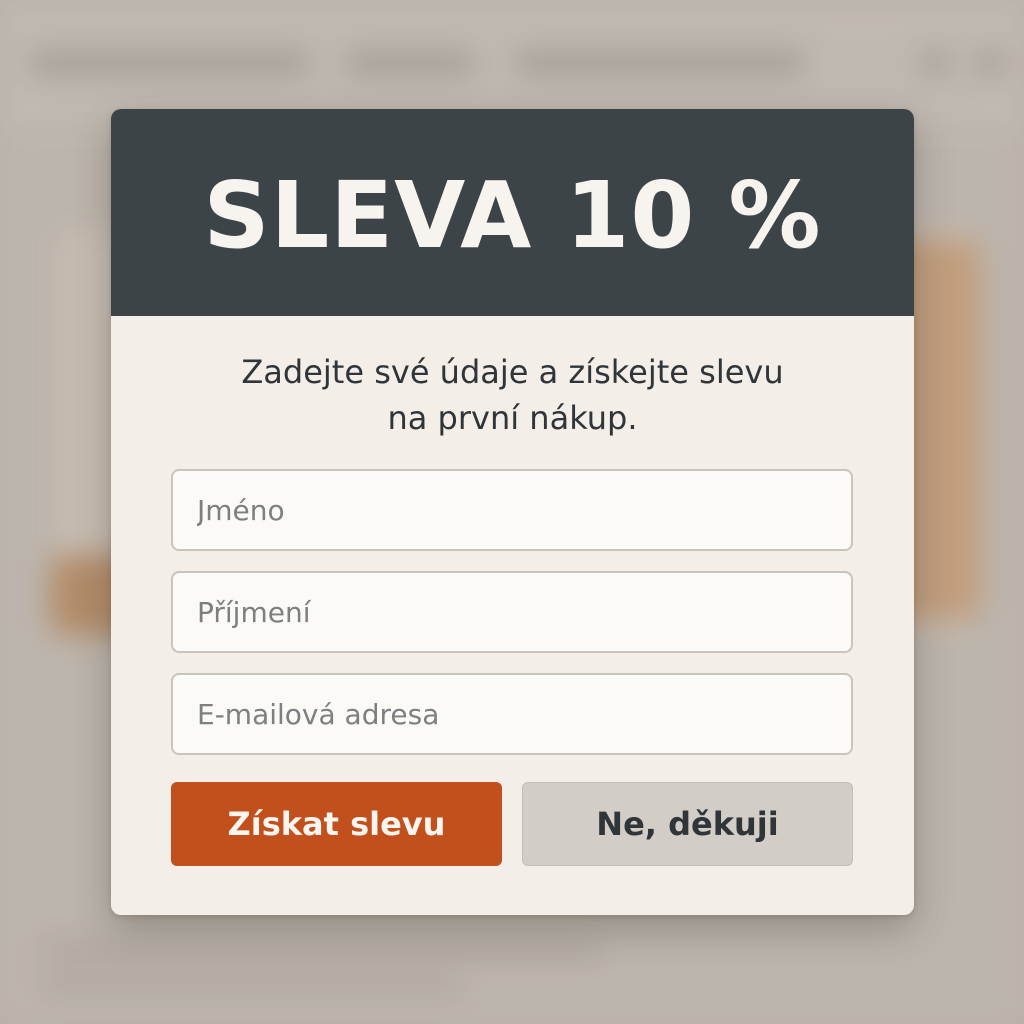 The image size is (1024, 1024). I want to click on email-field, so click(512, 714).